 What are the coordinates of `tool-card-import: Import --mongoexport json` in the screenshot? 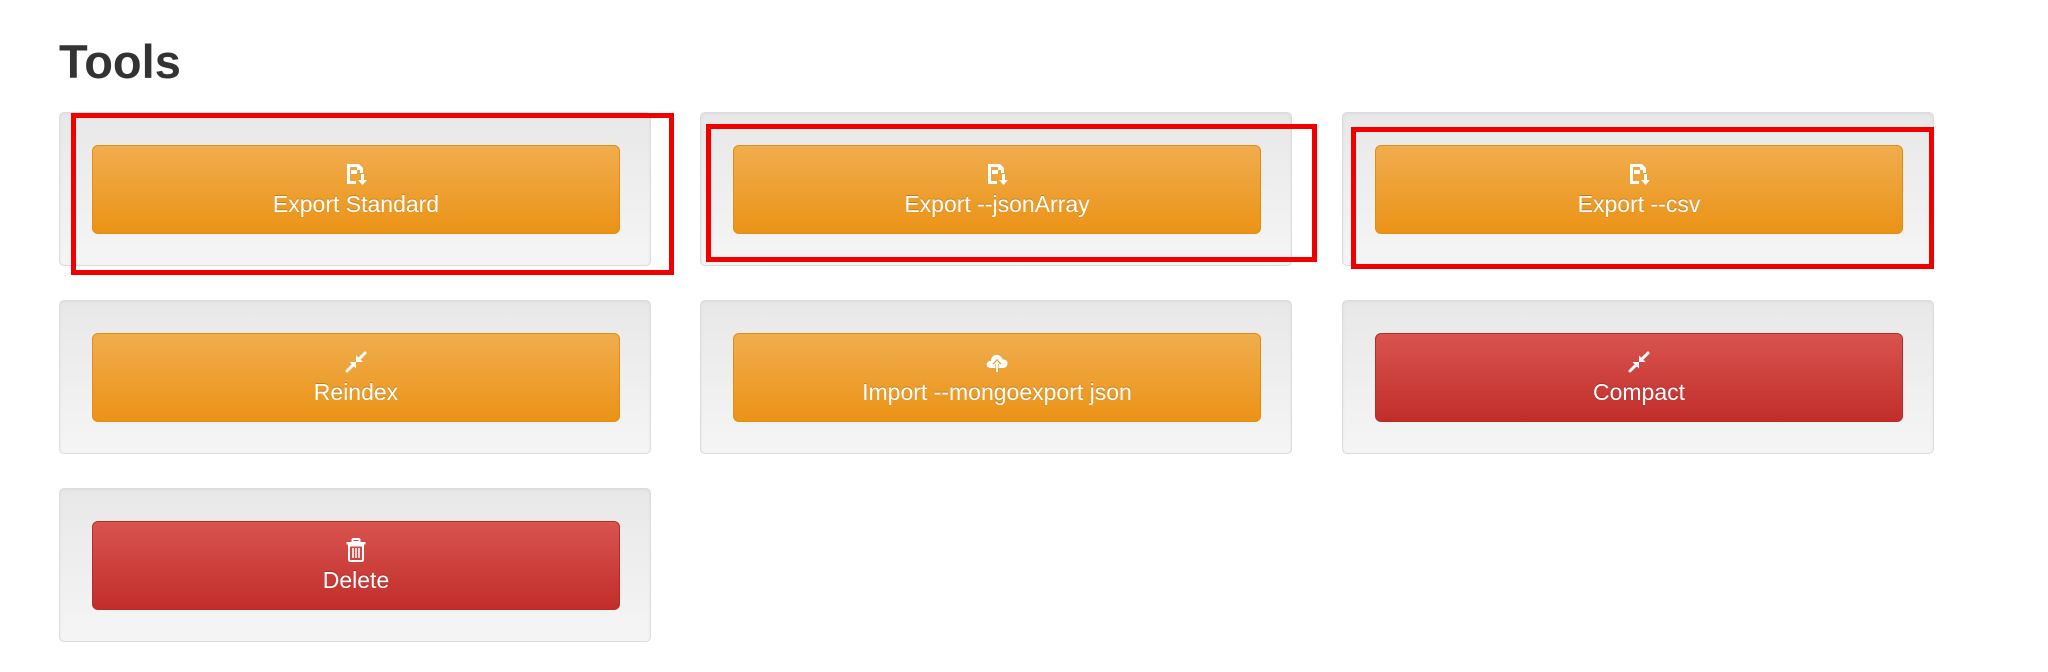 It's located at (996, 377).